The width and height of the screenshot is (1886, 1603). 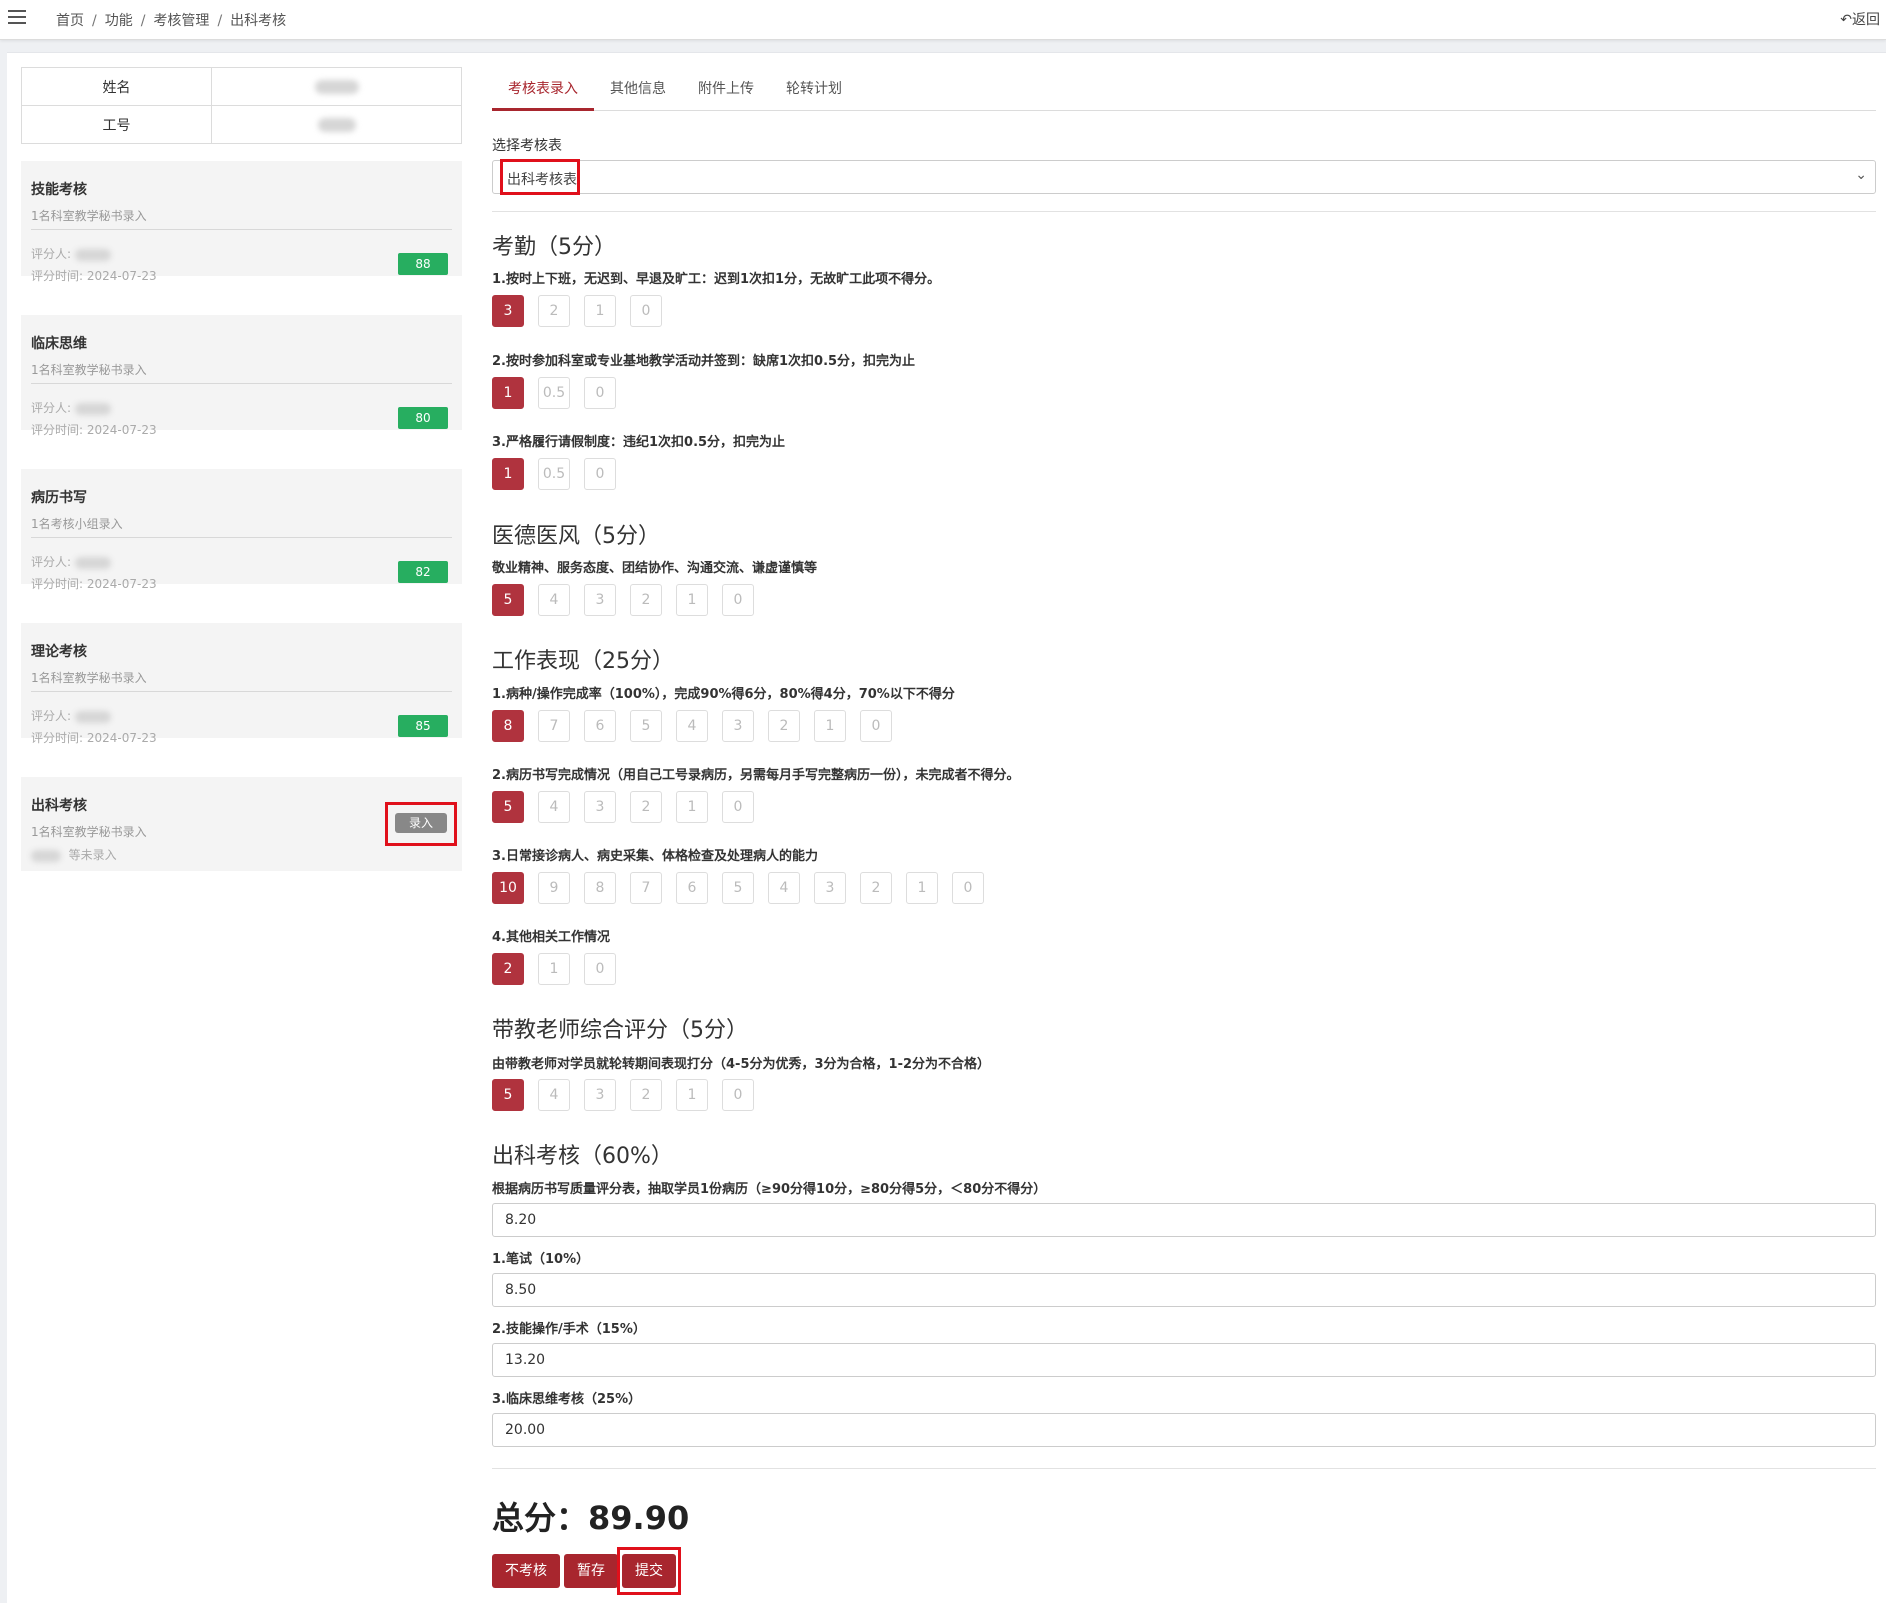 I want to click on save-draft-button: 暂存, so click(x=591, y=1571).